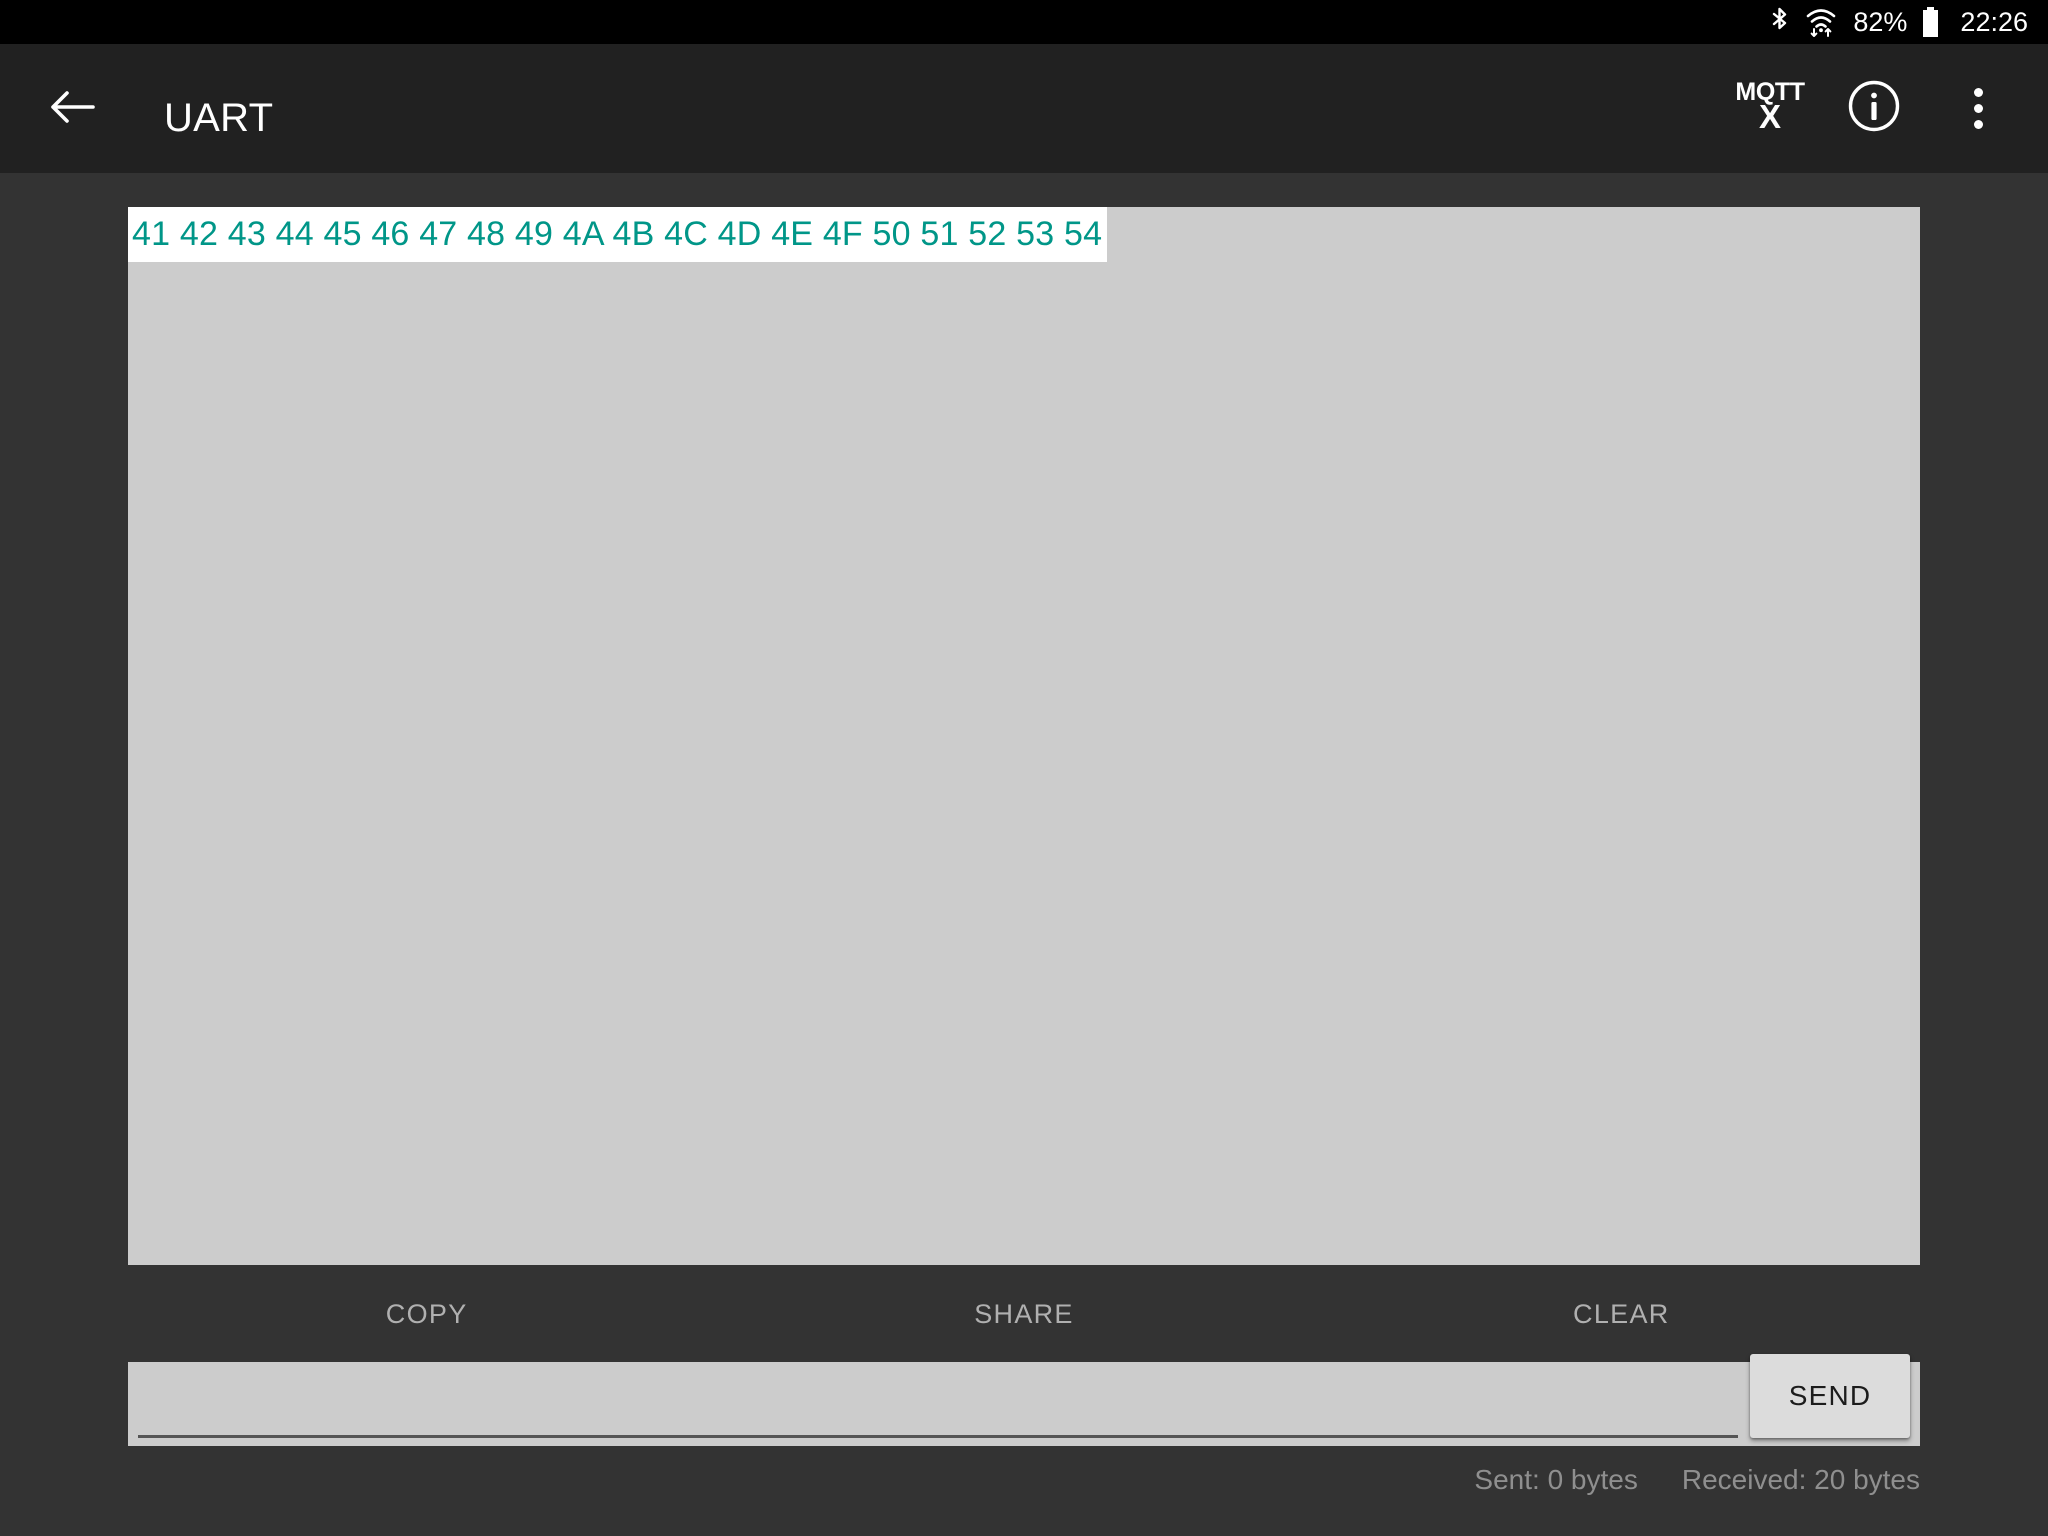 Image resolution: width=2048 pixels, height=1536 pixels. I want to click on overflow-menu-button, so click(1978, 109).